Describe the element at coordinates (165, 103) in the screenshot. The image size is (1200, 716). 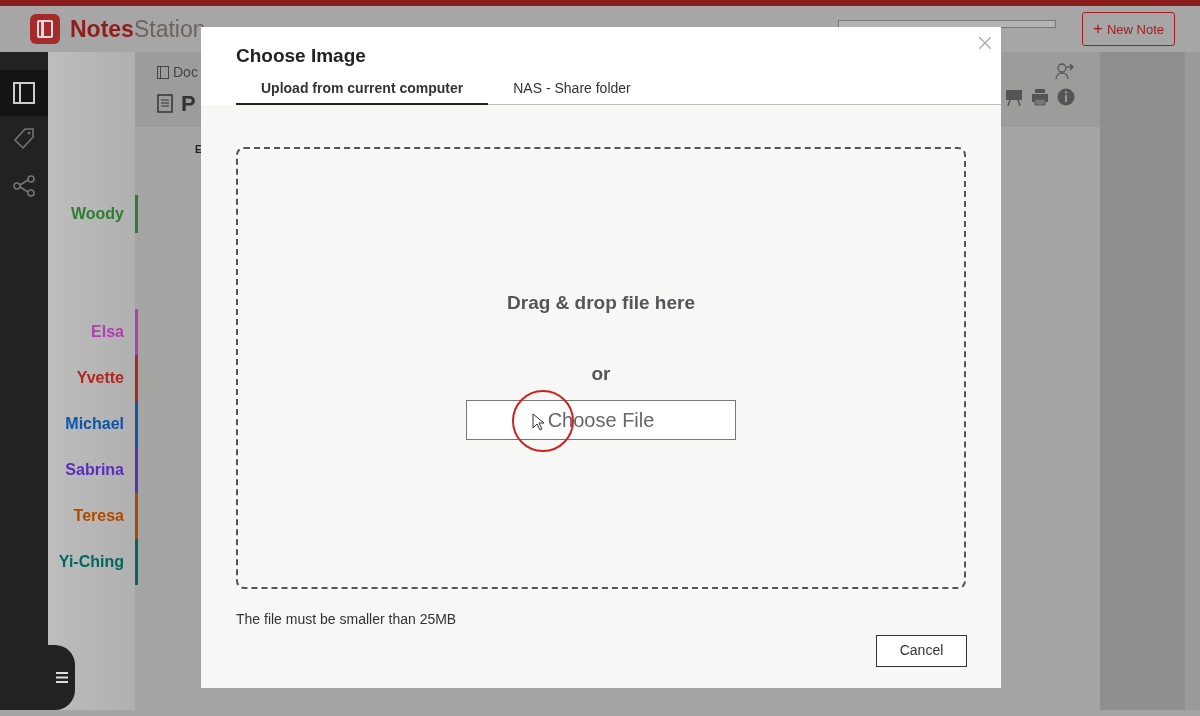
I see `document-icon` at that location.